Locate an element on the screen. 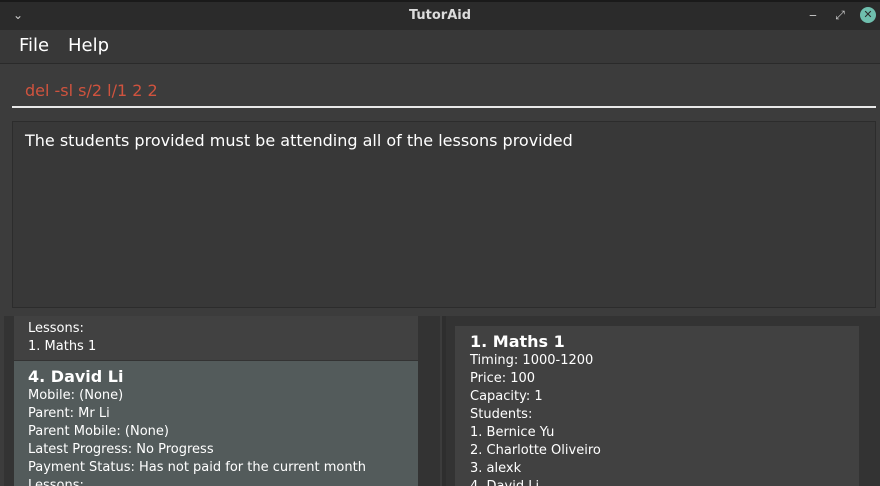 The width and height of the screenshot is (880, 486). lesson-title: 1. Maths 1 is located at coordinates (517, 341).